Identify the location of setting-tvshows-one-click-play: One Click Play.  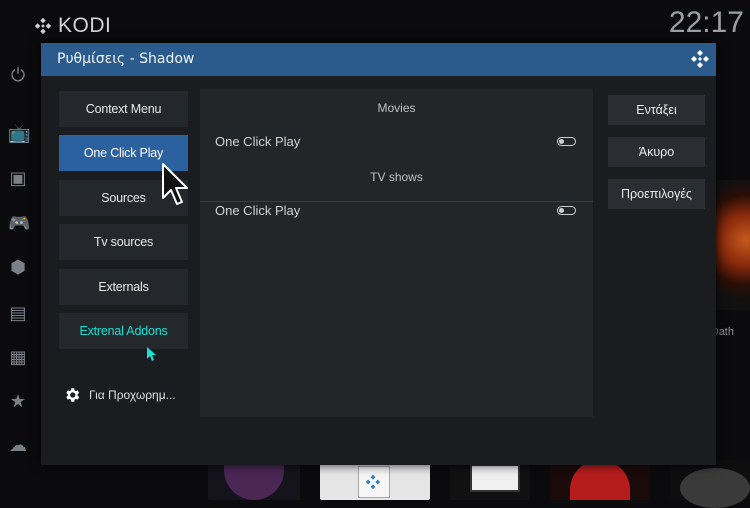
(396, 211).